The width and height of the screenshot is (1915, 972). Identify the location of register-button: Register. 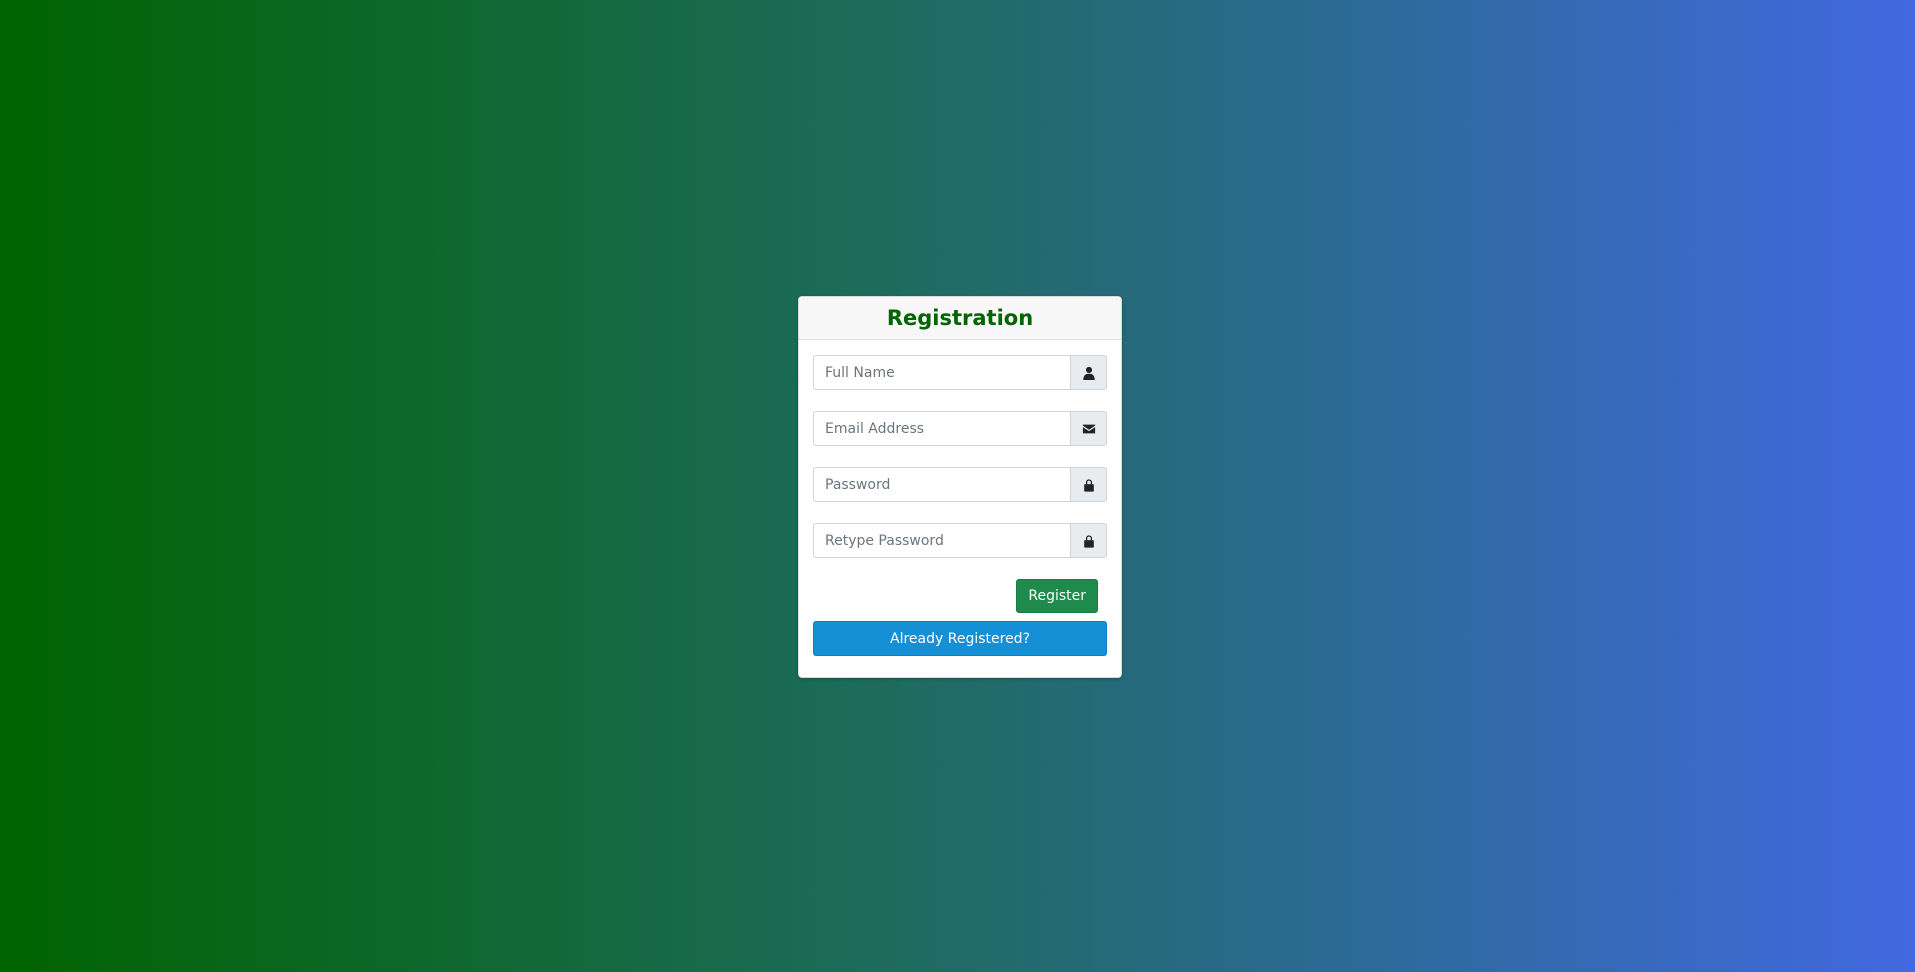
(1057, 596).